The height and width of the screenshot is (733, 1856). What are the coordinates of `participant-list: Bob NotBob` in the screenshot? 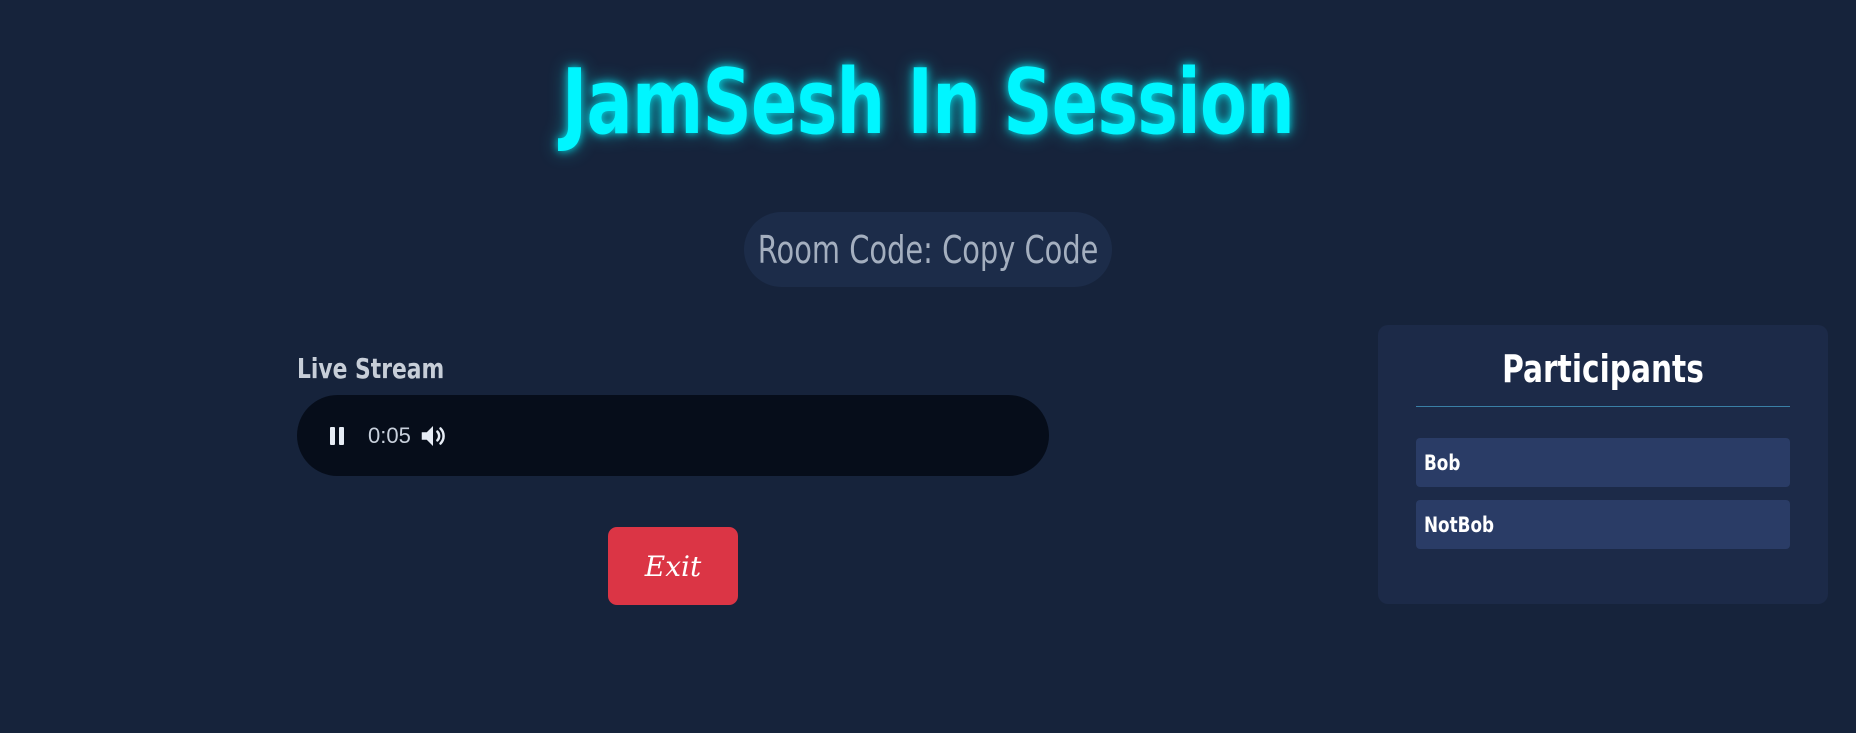 It's located at (1603, 500).